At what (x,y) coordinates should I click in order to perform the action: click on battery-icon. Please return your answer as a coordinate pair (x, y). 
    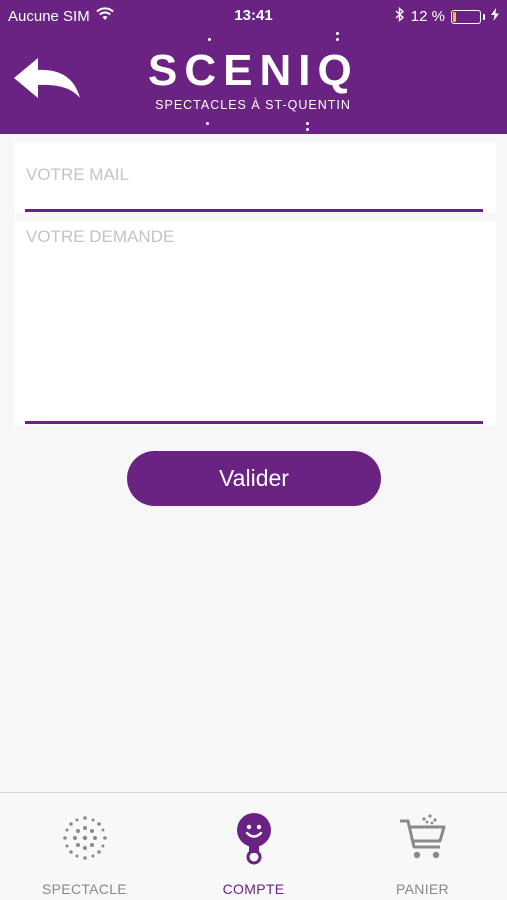
    Looking at the image, I should click on (466, 16).